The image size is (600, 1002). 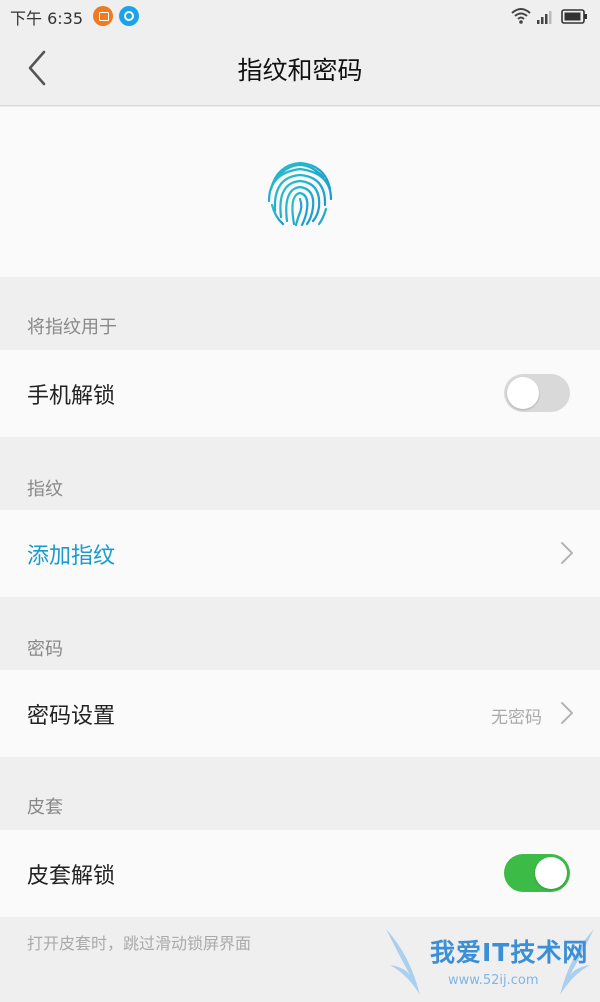 I want to click on cover-unlock-note: 打开皮套时，跳过滑动锁屏界面, so click(x=139, y=943).